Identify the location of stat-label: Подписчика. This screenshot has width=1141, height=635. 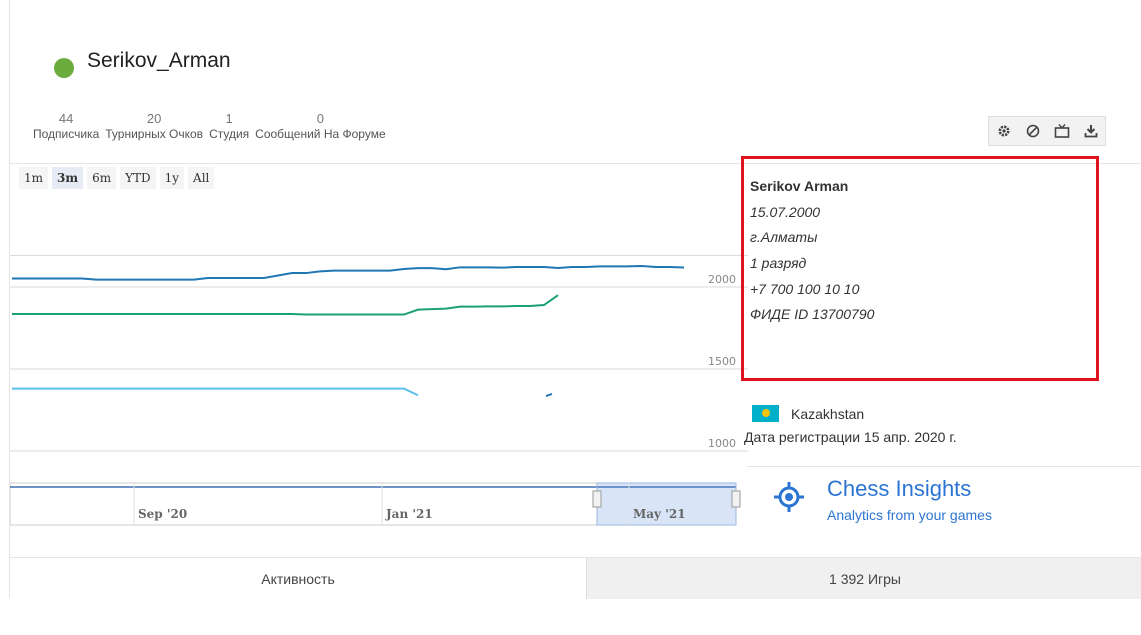
(66, 134).